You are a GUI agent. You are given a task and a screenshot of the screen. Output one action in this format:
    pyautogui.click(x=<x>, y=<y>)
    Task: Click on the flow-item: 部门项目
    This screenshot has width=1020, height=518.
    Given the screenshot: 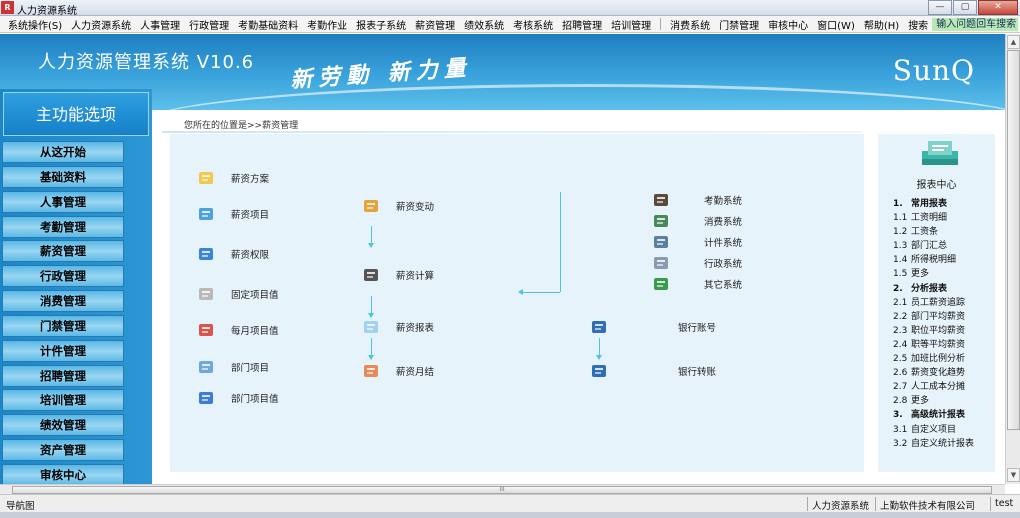 What is the action you would take?
    pyautogui.click(x=233, y=367)
    